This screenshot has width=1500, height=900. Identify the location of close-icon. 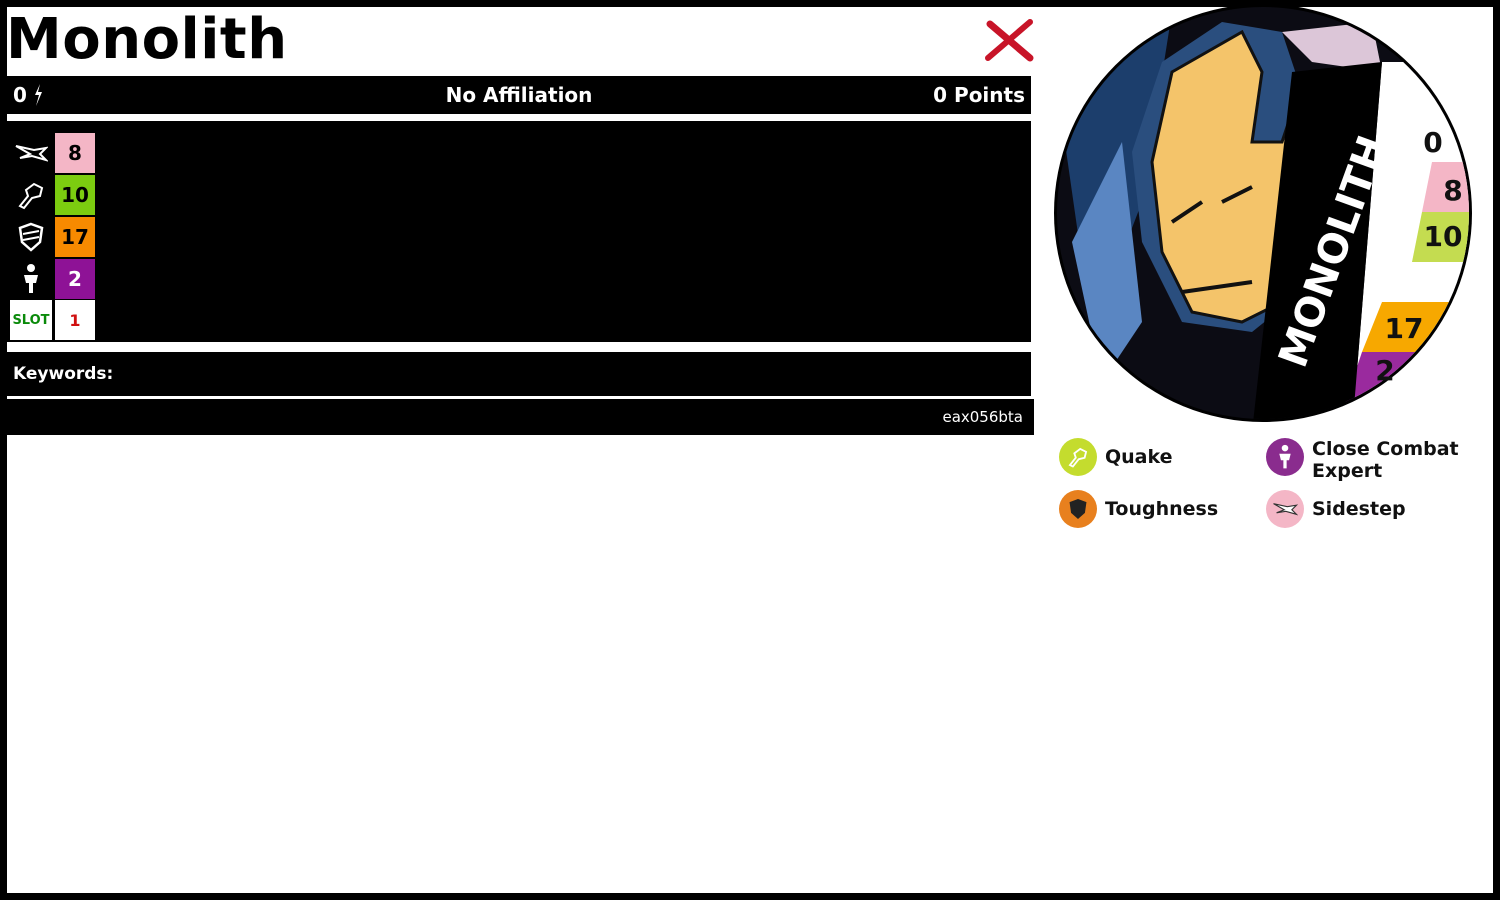
(1010, 40).